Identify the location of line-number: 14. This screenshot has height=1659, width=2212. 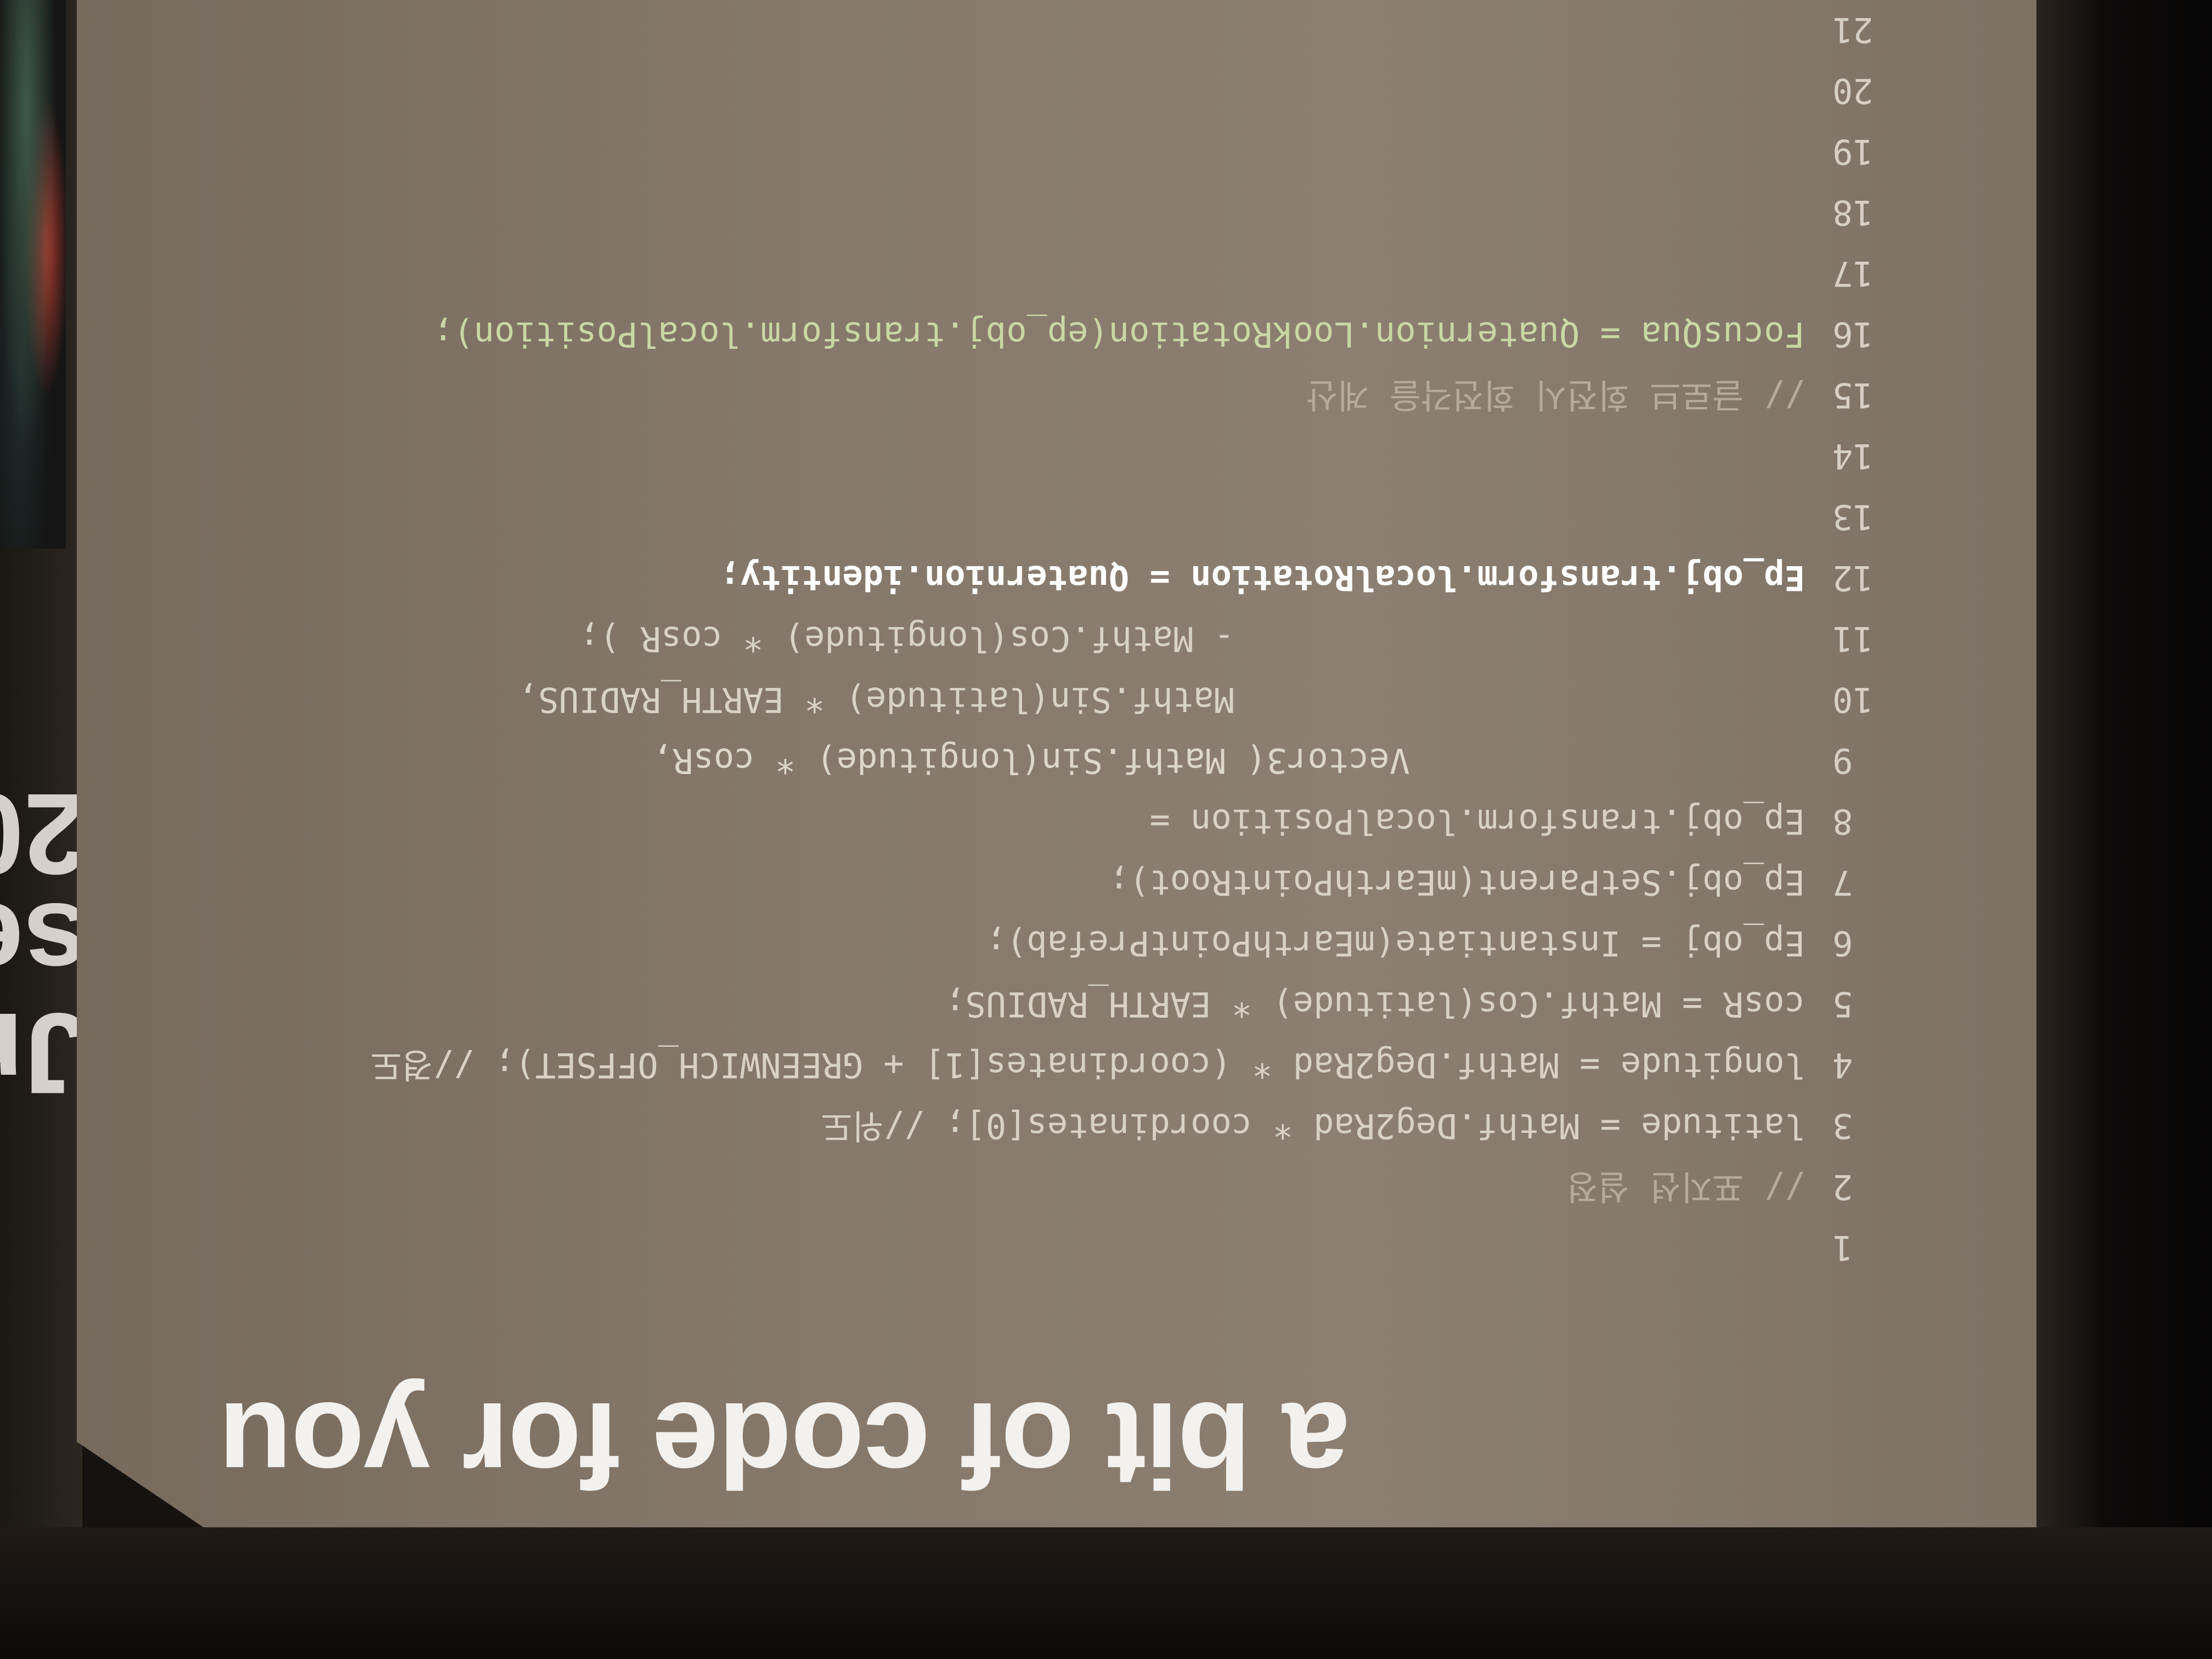
(1853, 456).